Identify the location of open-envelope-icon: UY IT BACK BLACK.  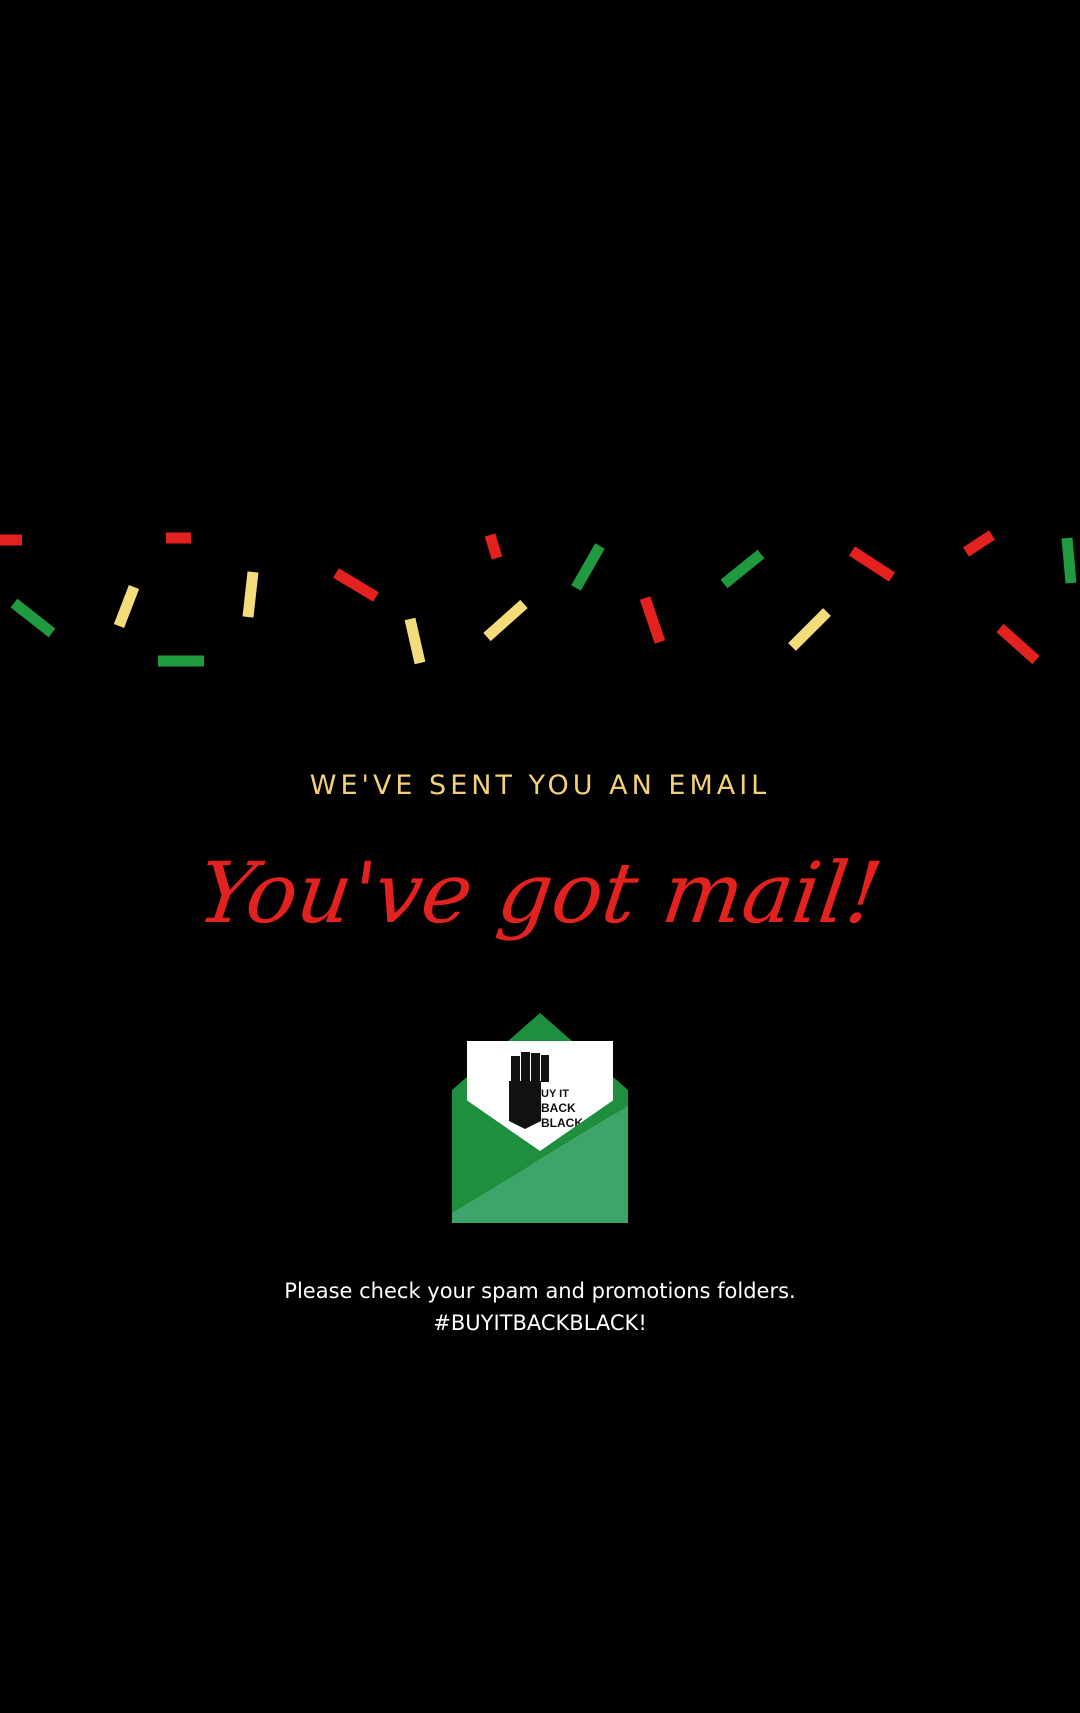
(540, 1119).